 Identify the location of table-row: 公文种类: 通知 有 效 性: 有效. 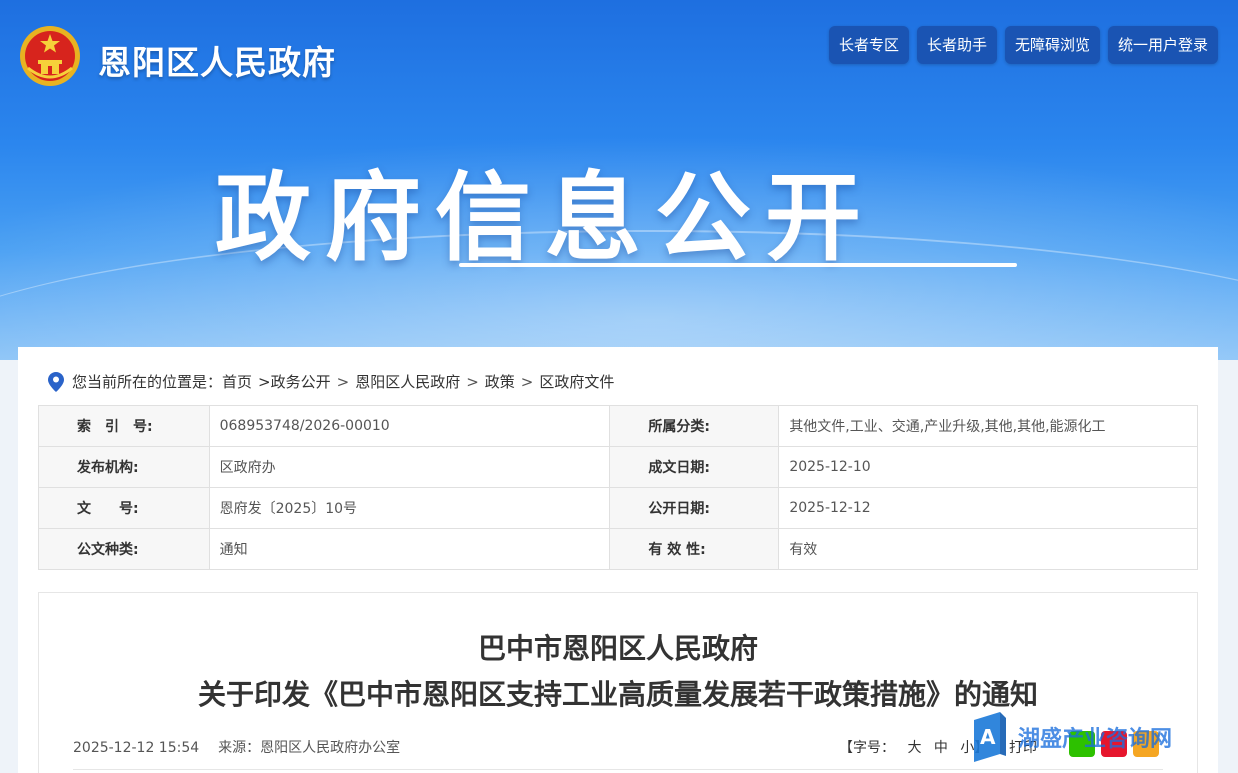
(618, 549).